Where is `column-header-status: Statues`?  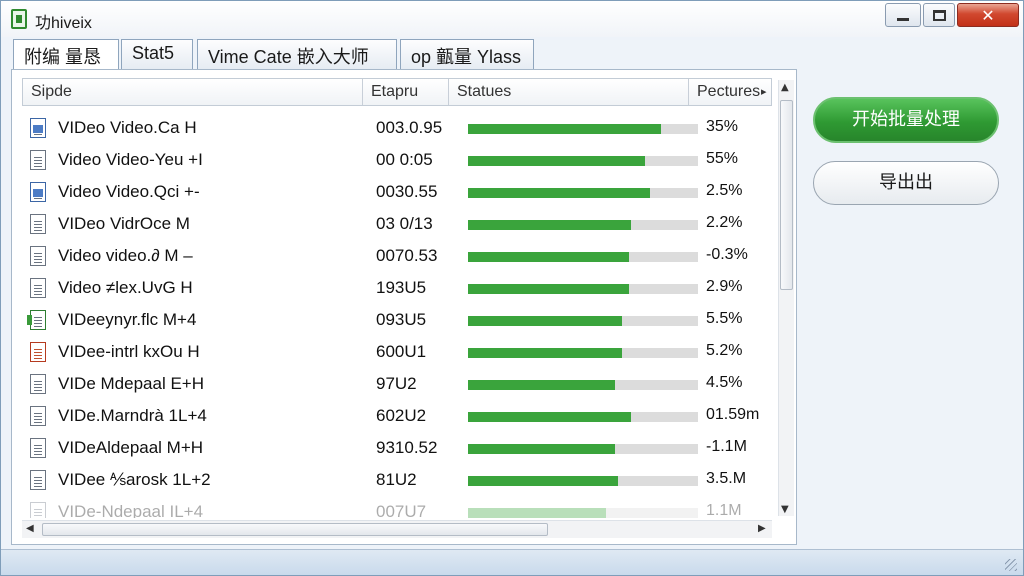 column-header-status: Statues is located at coordinates (569, 92).